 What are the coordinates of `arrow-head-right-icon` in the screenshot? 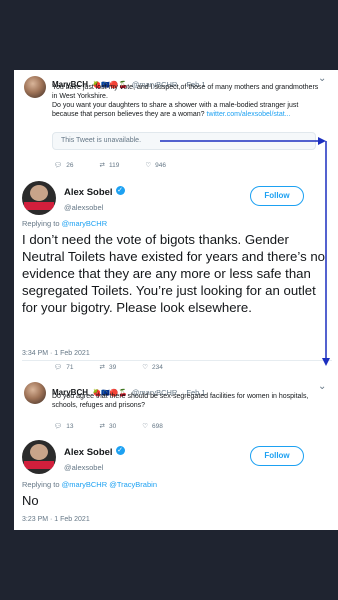 It's located at (322, 141).